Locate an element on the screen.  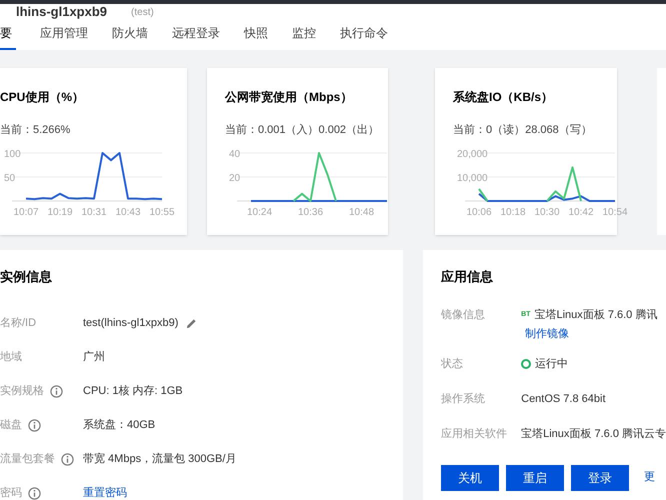
current-reading: 当前：5.266% is located at coordinates (36, 130).